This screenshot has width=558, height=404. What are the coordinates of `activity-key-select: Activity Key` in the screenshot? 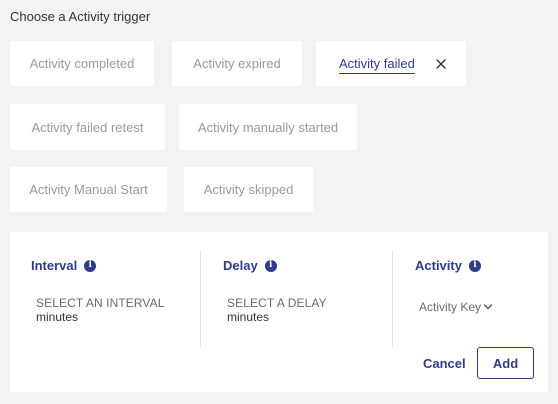 It's located at (456, 307).